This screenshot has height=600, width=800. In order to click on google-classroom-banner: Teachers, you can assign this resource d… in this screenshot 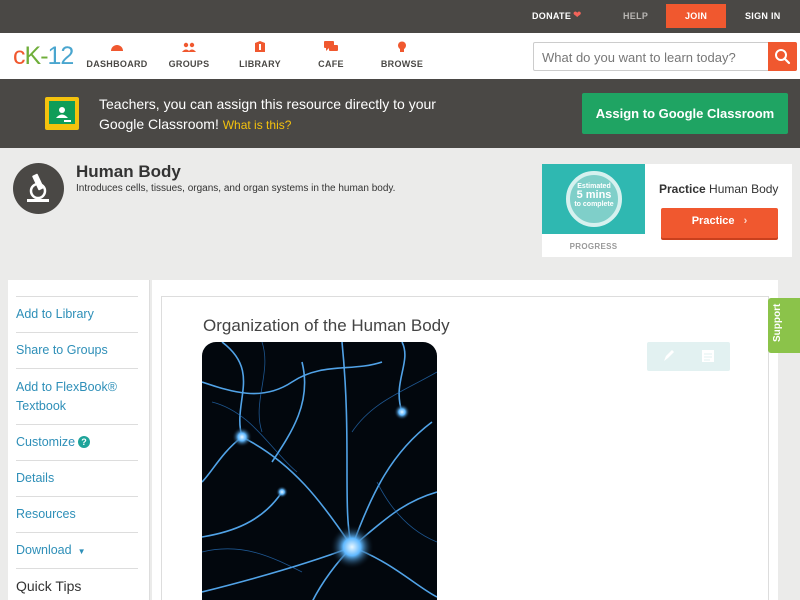, I will do `click(400, 113)`.